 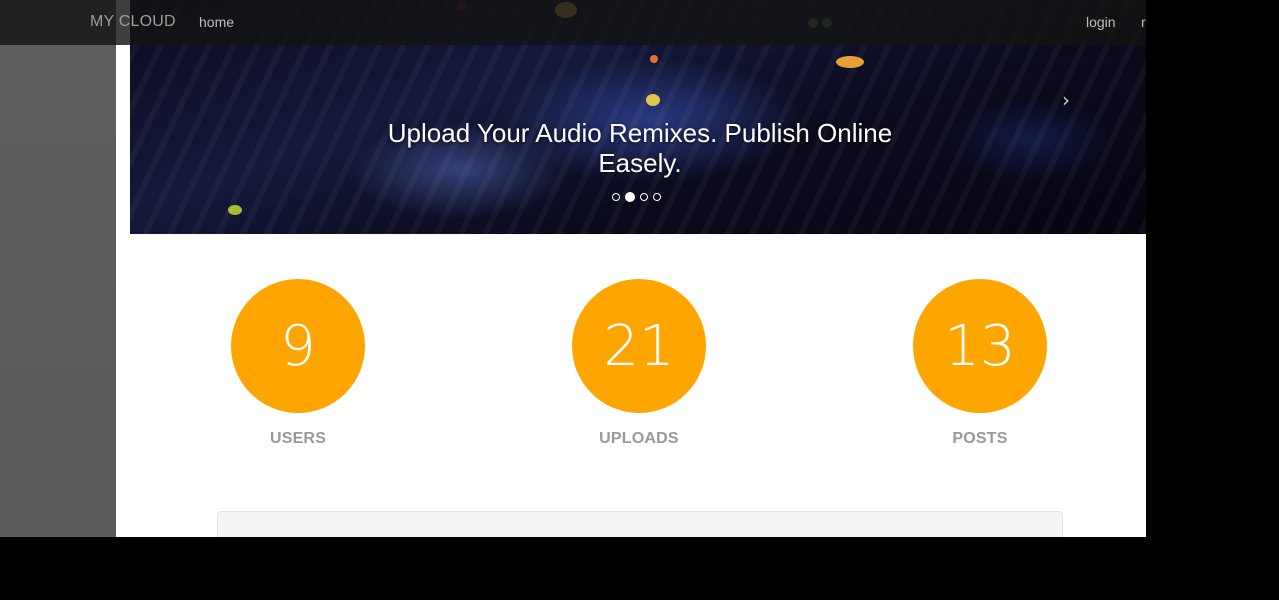 I want to click on stat-circle: 13, so click(x=980, y=346).